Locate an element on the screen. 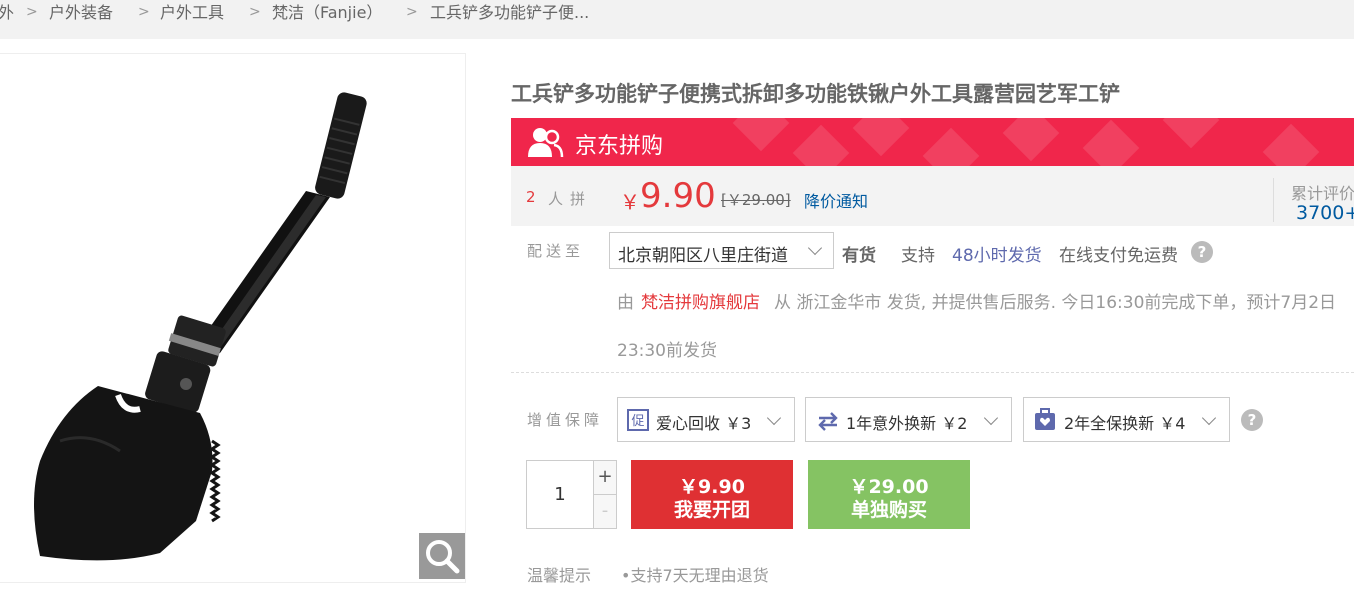 The width and height of the screenshot is (1354, 610). product-title: 工兵铲多功能铲子便携式拆卸多功能铁锹户外工具露营园艺军工铲 is located at coordinates (815, 94).